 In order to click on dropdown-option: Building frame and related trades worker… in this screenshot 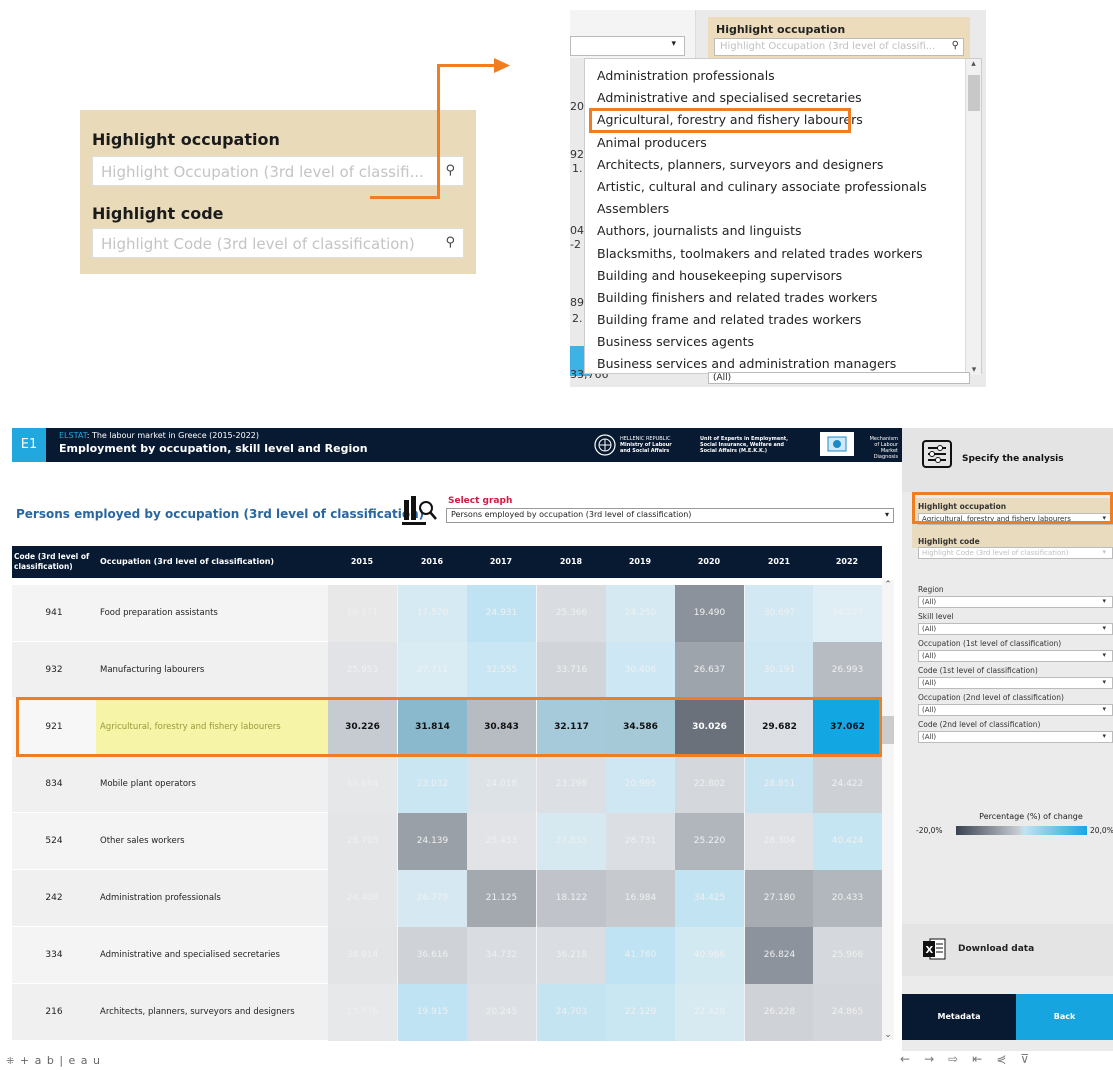, I will do `click(783, 320)`.